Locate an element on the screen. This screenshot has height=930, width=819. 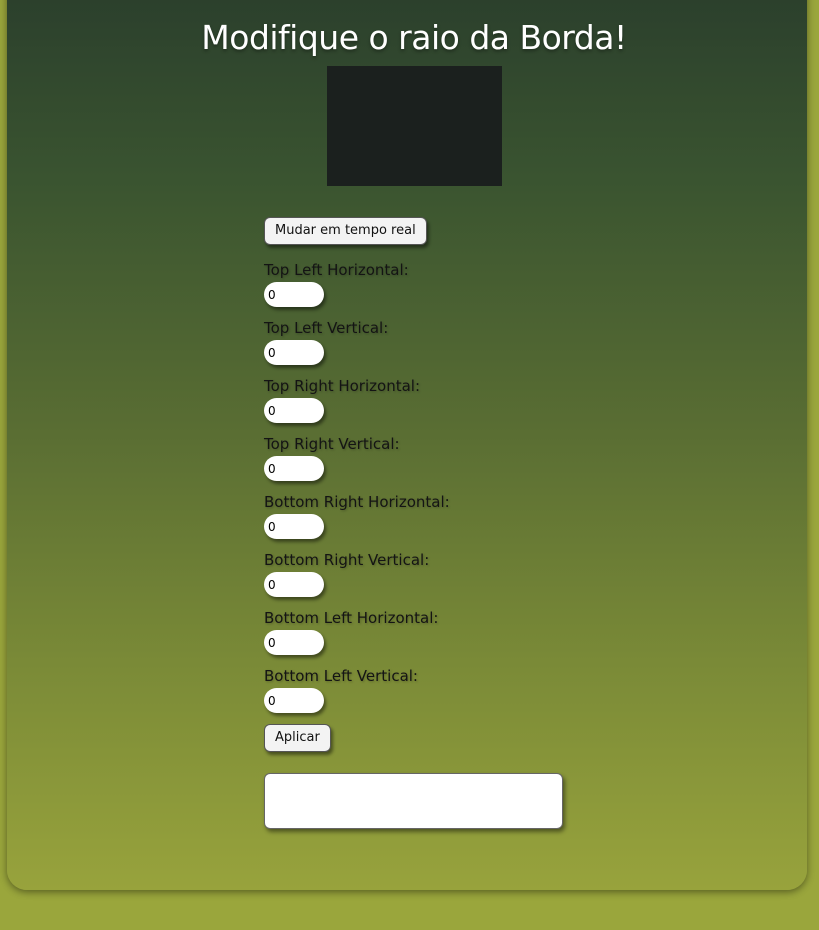
field-label: Top Left Horizontal: is located at coordinates (336, 270).